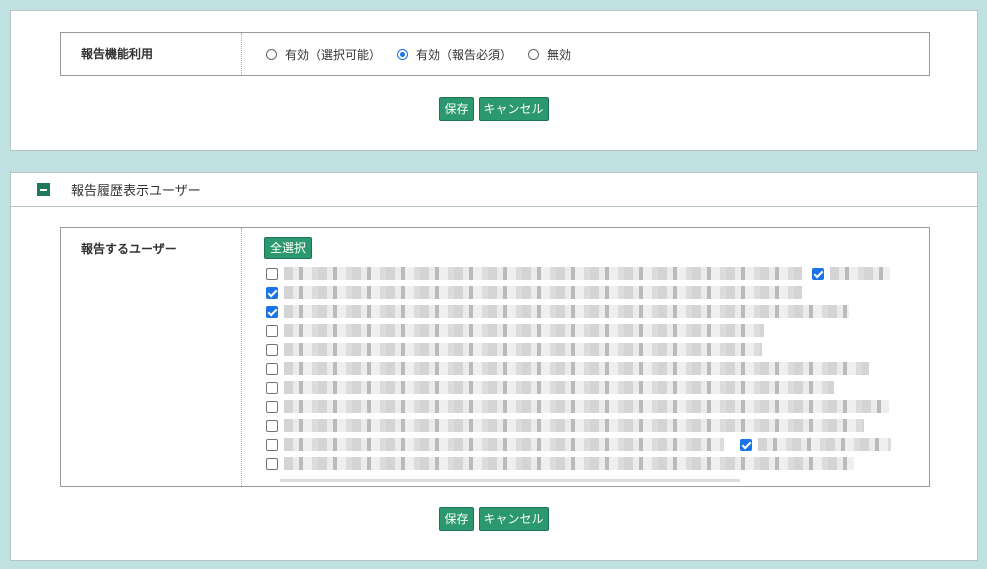 The width and height of the screenshot is (987, 569). I want to click on radio-option-enabled-selectable: 有効（選択可能）, so click(323, 54).